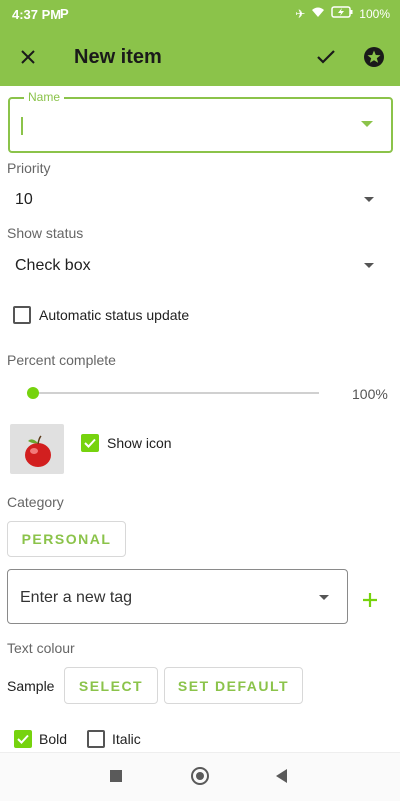  Describe the element at coordinates (53, 739) in the screenshot. I see `bold-label: Bold` at that location.